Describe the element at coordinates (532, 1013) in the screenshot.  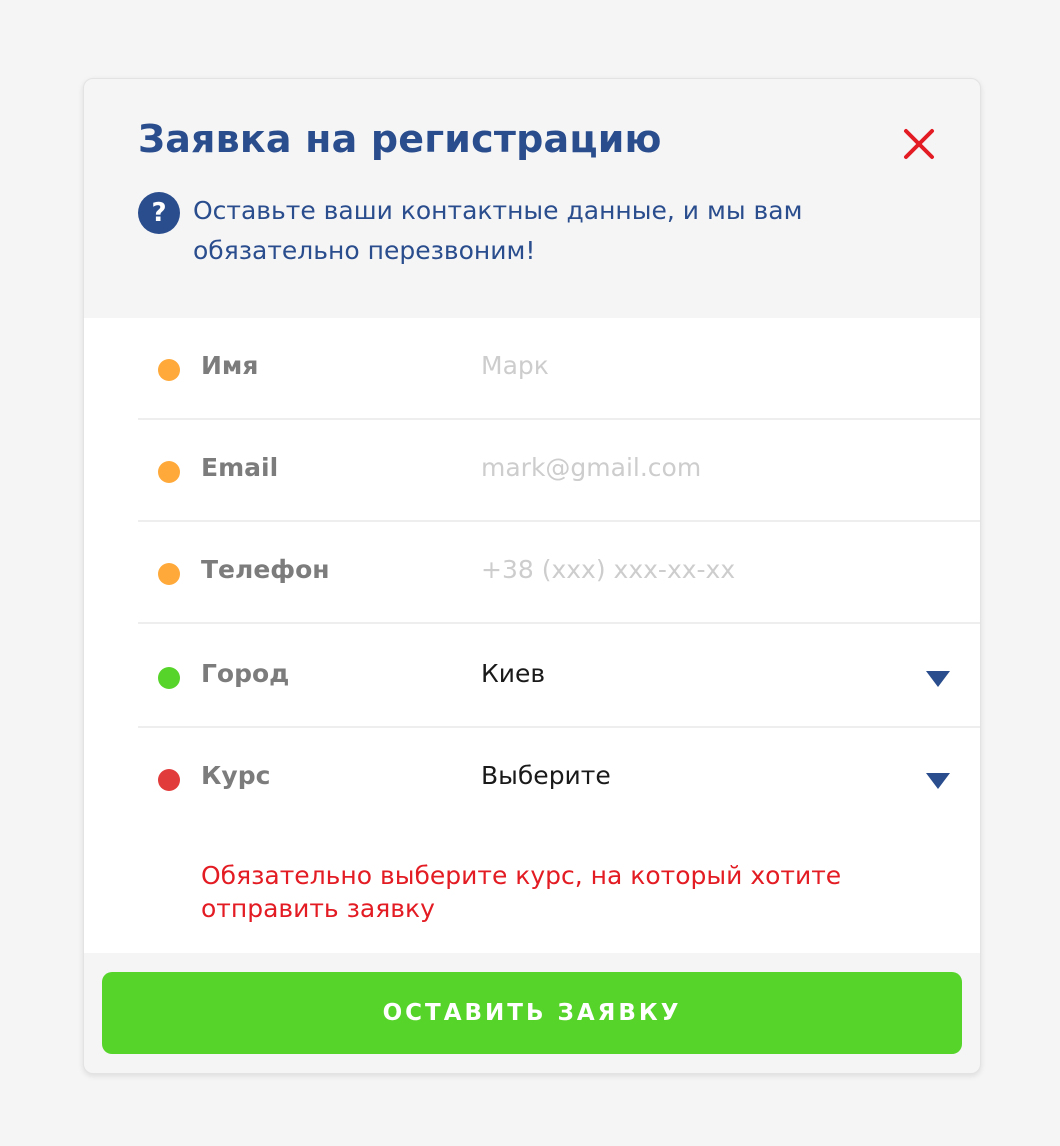
I see `submit-button: ОСТАВИТЬ ЗАЯВКУ` at that location.